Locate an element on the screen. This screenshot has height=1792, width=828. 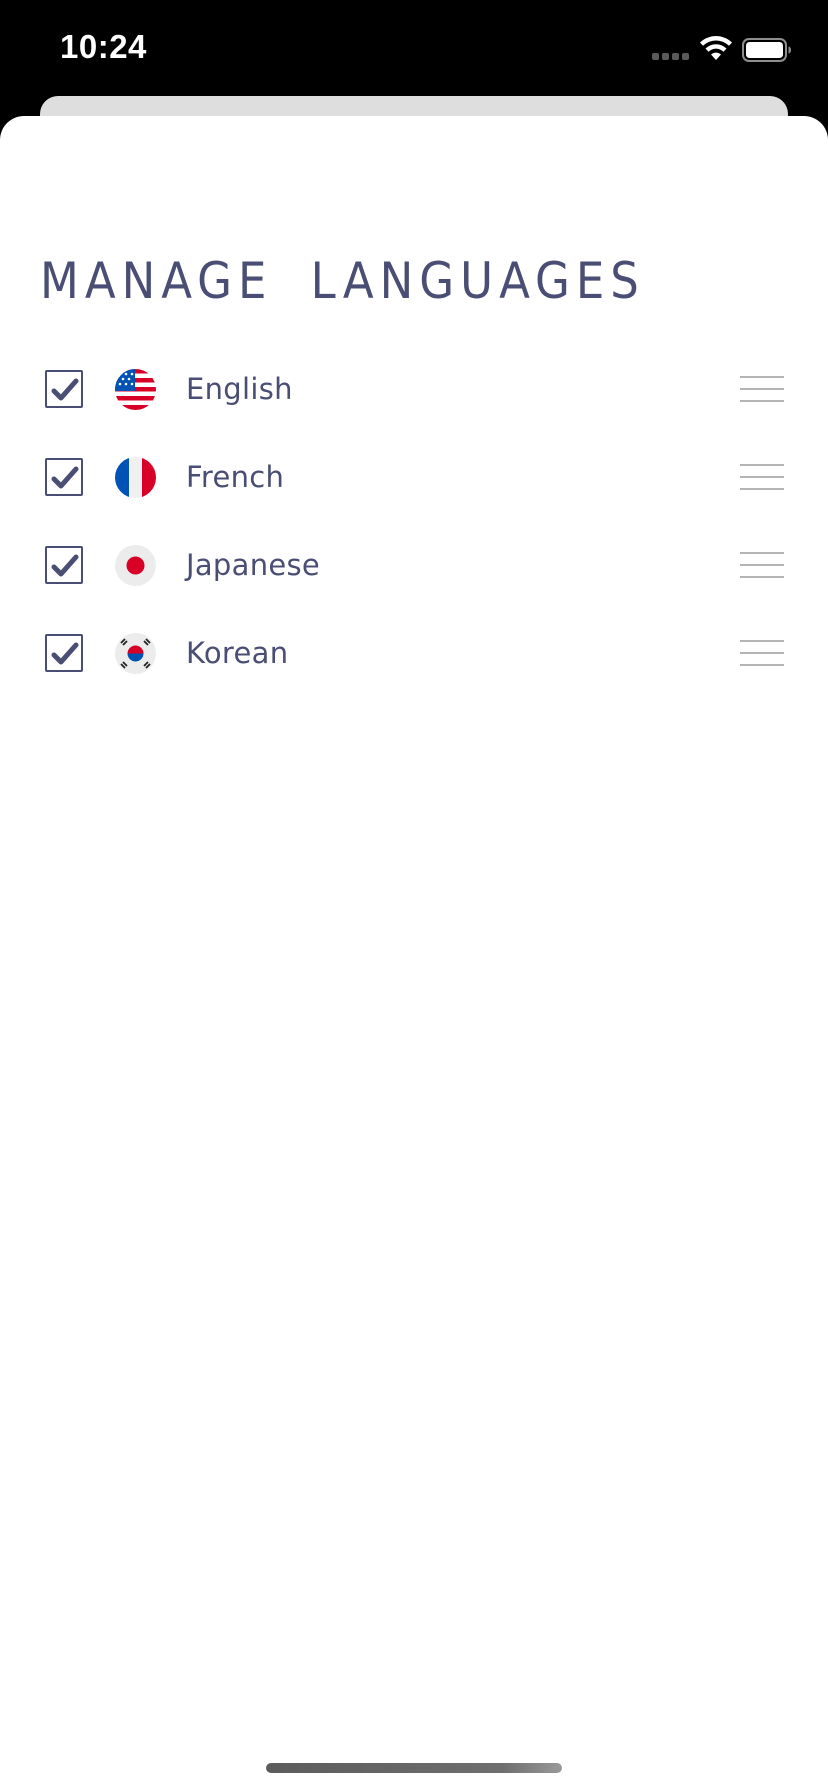
cellular-signal-icon is located at coordinates (672, 57).